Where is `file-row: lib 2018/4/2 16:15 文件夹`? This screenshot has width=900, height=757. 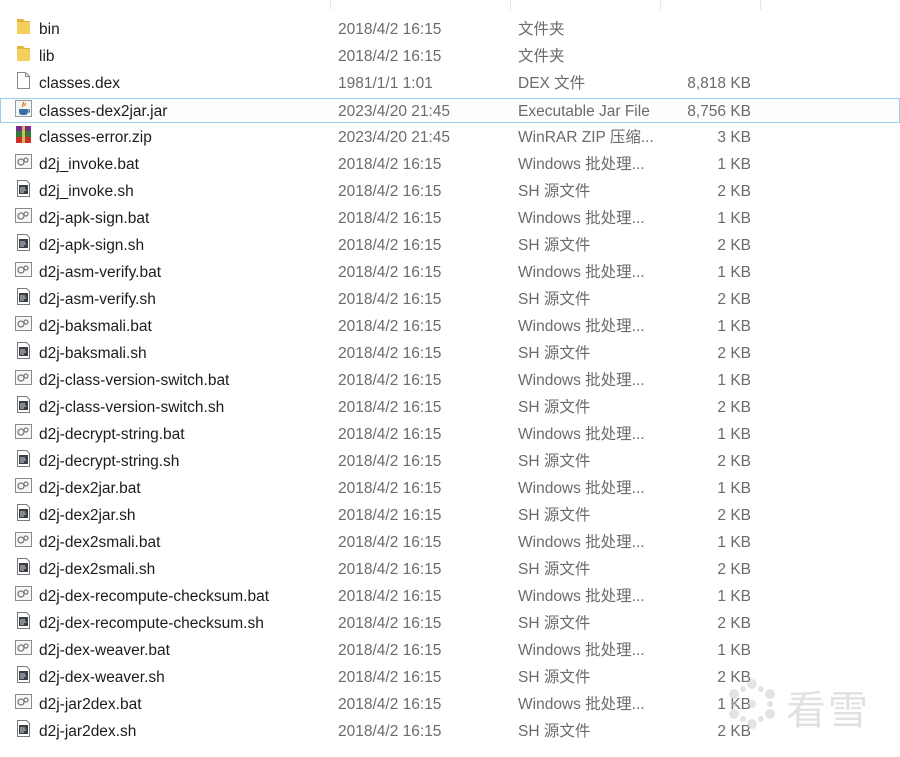 file-row: lib 2018/4/2 16:15 文件夹 is located at coordinates (450, 56).